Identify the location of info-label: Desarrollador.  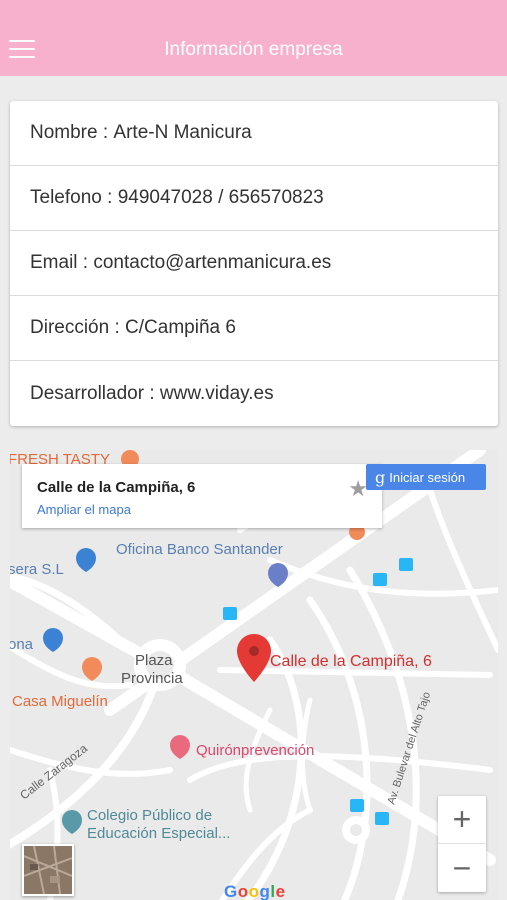
(87, 393).